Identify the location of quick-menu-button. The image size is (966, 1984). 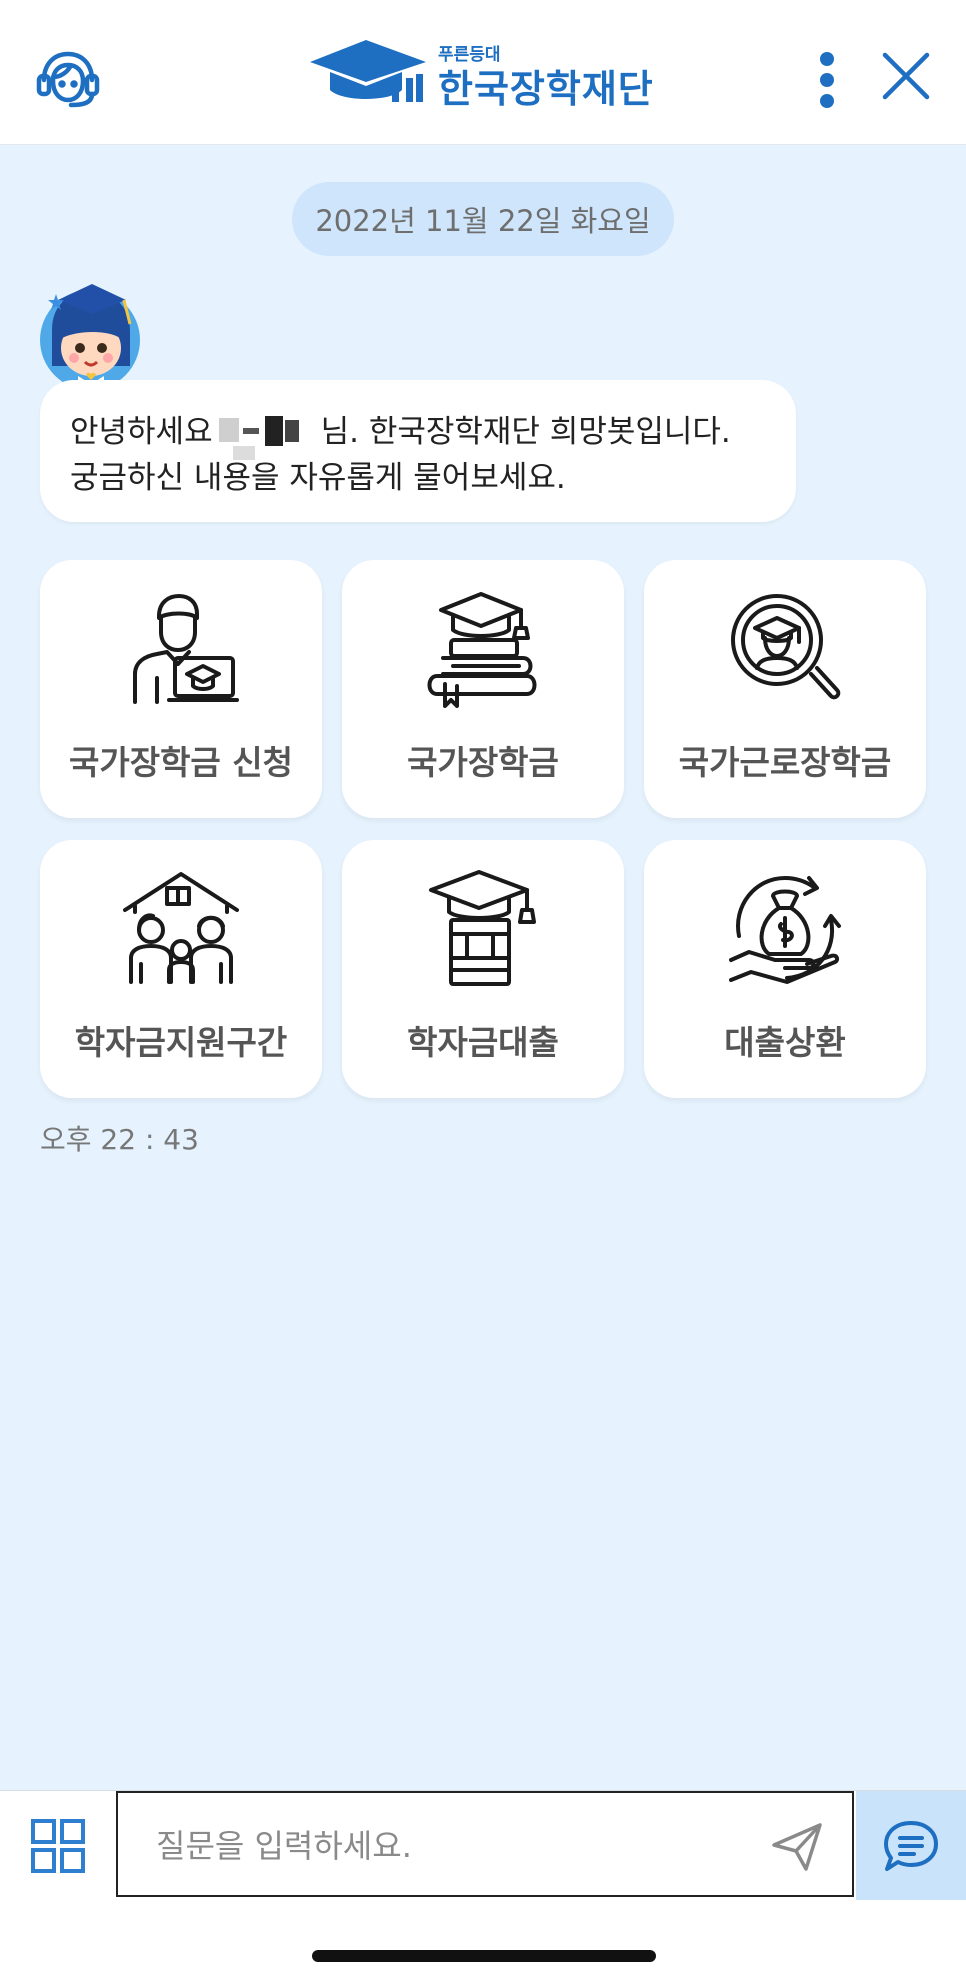
(58, 1846).